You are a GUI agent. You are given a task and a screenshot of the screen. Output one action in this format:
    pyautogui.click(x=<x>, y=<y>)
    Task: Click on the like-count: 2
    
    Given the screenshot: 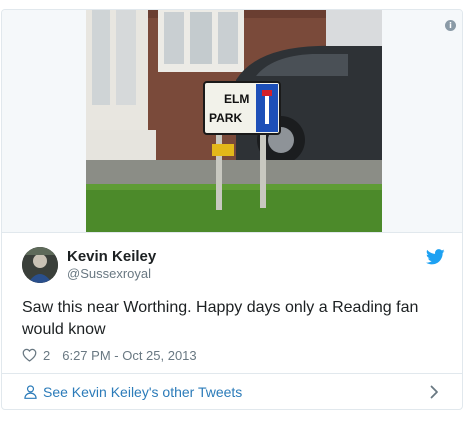 What is the action you would take?
    pyautogui.click(x=46, y=355)
    